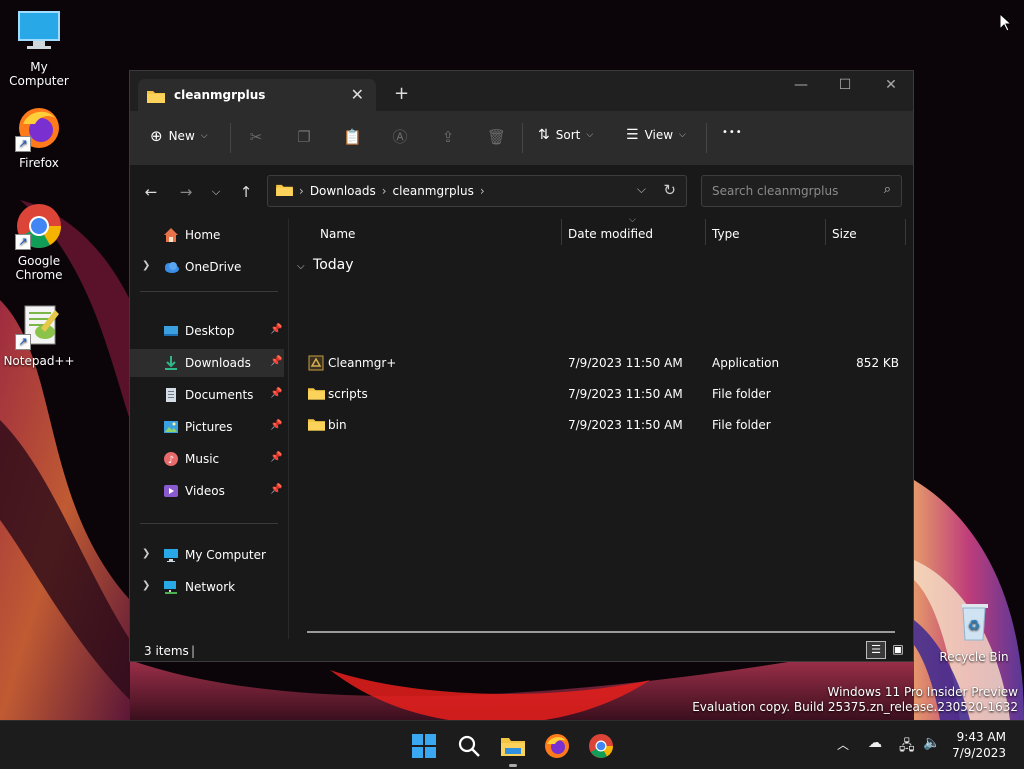  What do you see at coordinates (641, 189) in the screenshot?
I see `address-dropdown-chevron-icon: ⌵` at bounding box center [641, 189].